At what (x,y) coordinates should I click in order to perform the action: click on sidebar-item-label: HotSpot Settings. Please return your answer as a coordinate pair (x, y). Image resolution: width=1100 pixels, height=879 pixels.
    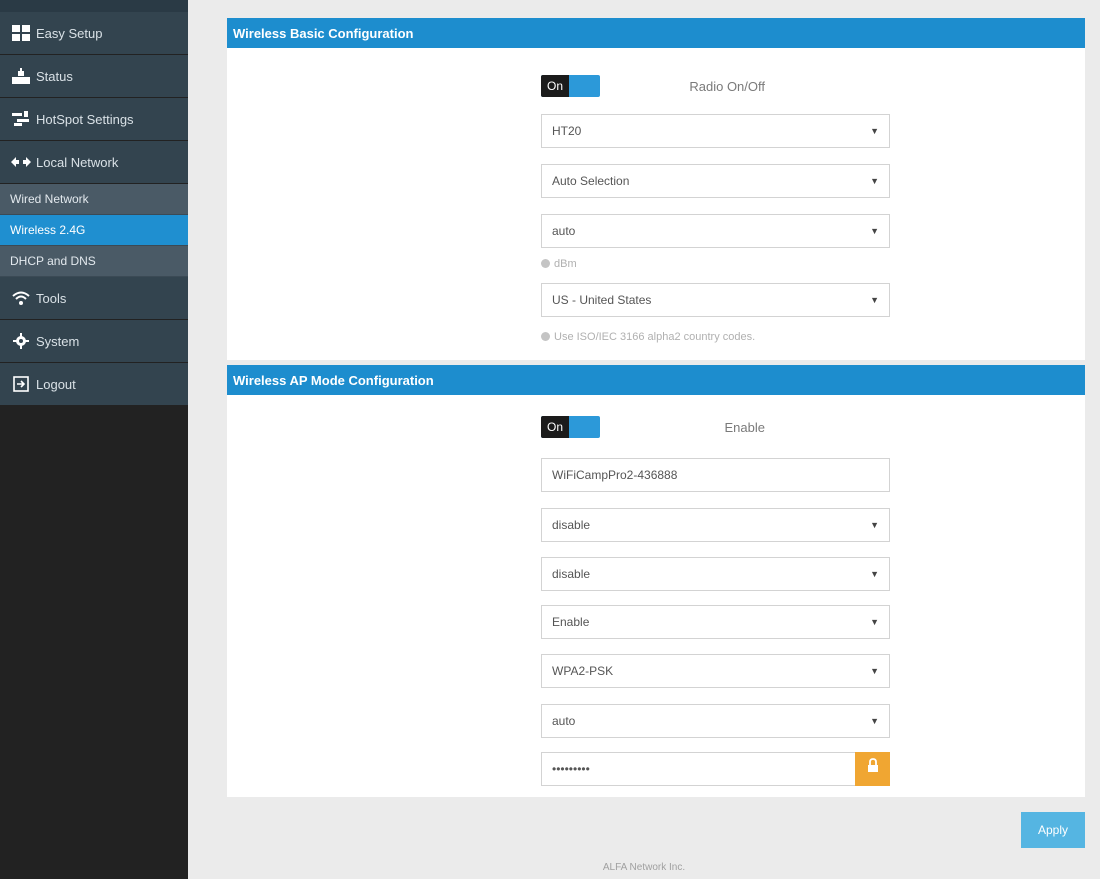
    Looking at the image, I should click on (85, 119).